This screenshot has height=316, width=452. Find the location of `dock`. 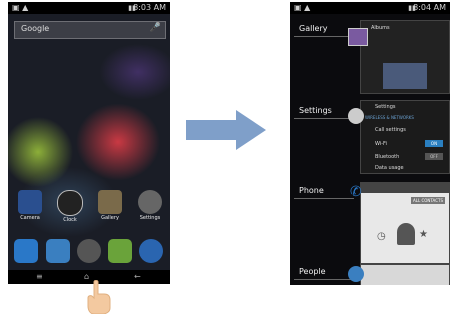

dock is located at coordinates (89, 252).